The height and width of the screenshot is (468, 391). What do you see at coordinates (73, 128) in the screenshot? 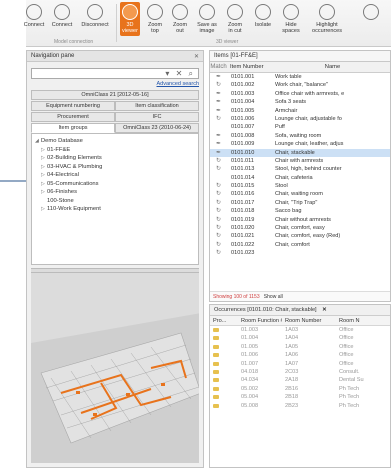
I see `tab-item-groups: Item groups` at bounding box center [73, 128].